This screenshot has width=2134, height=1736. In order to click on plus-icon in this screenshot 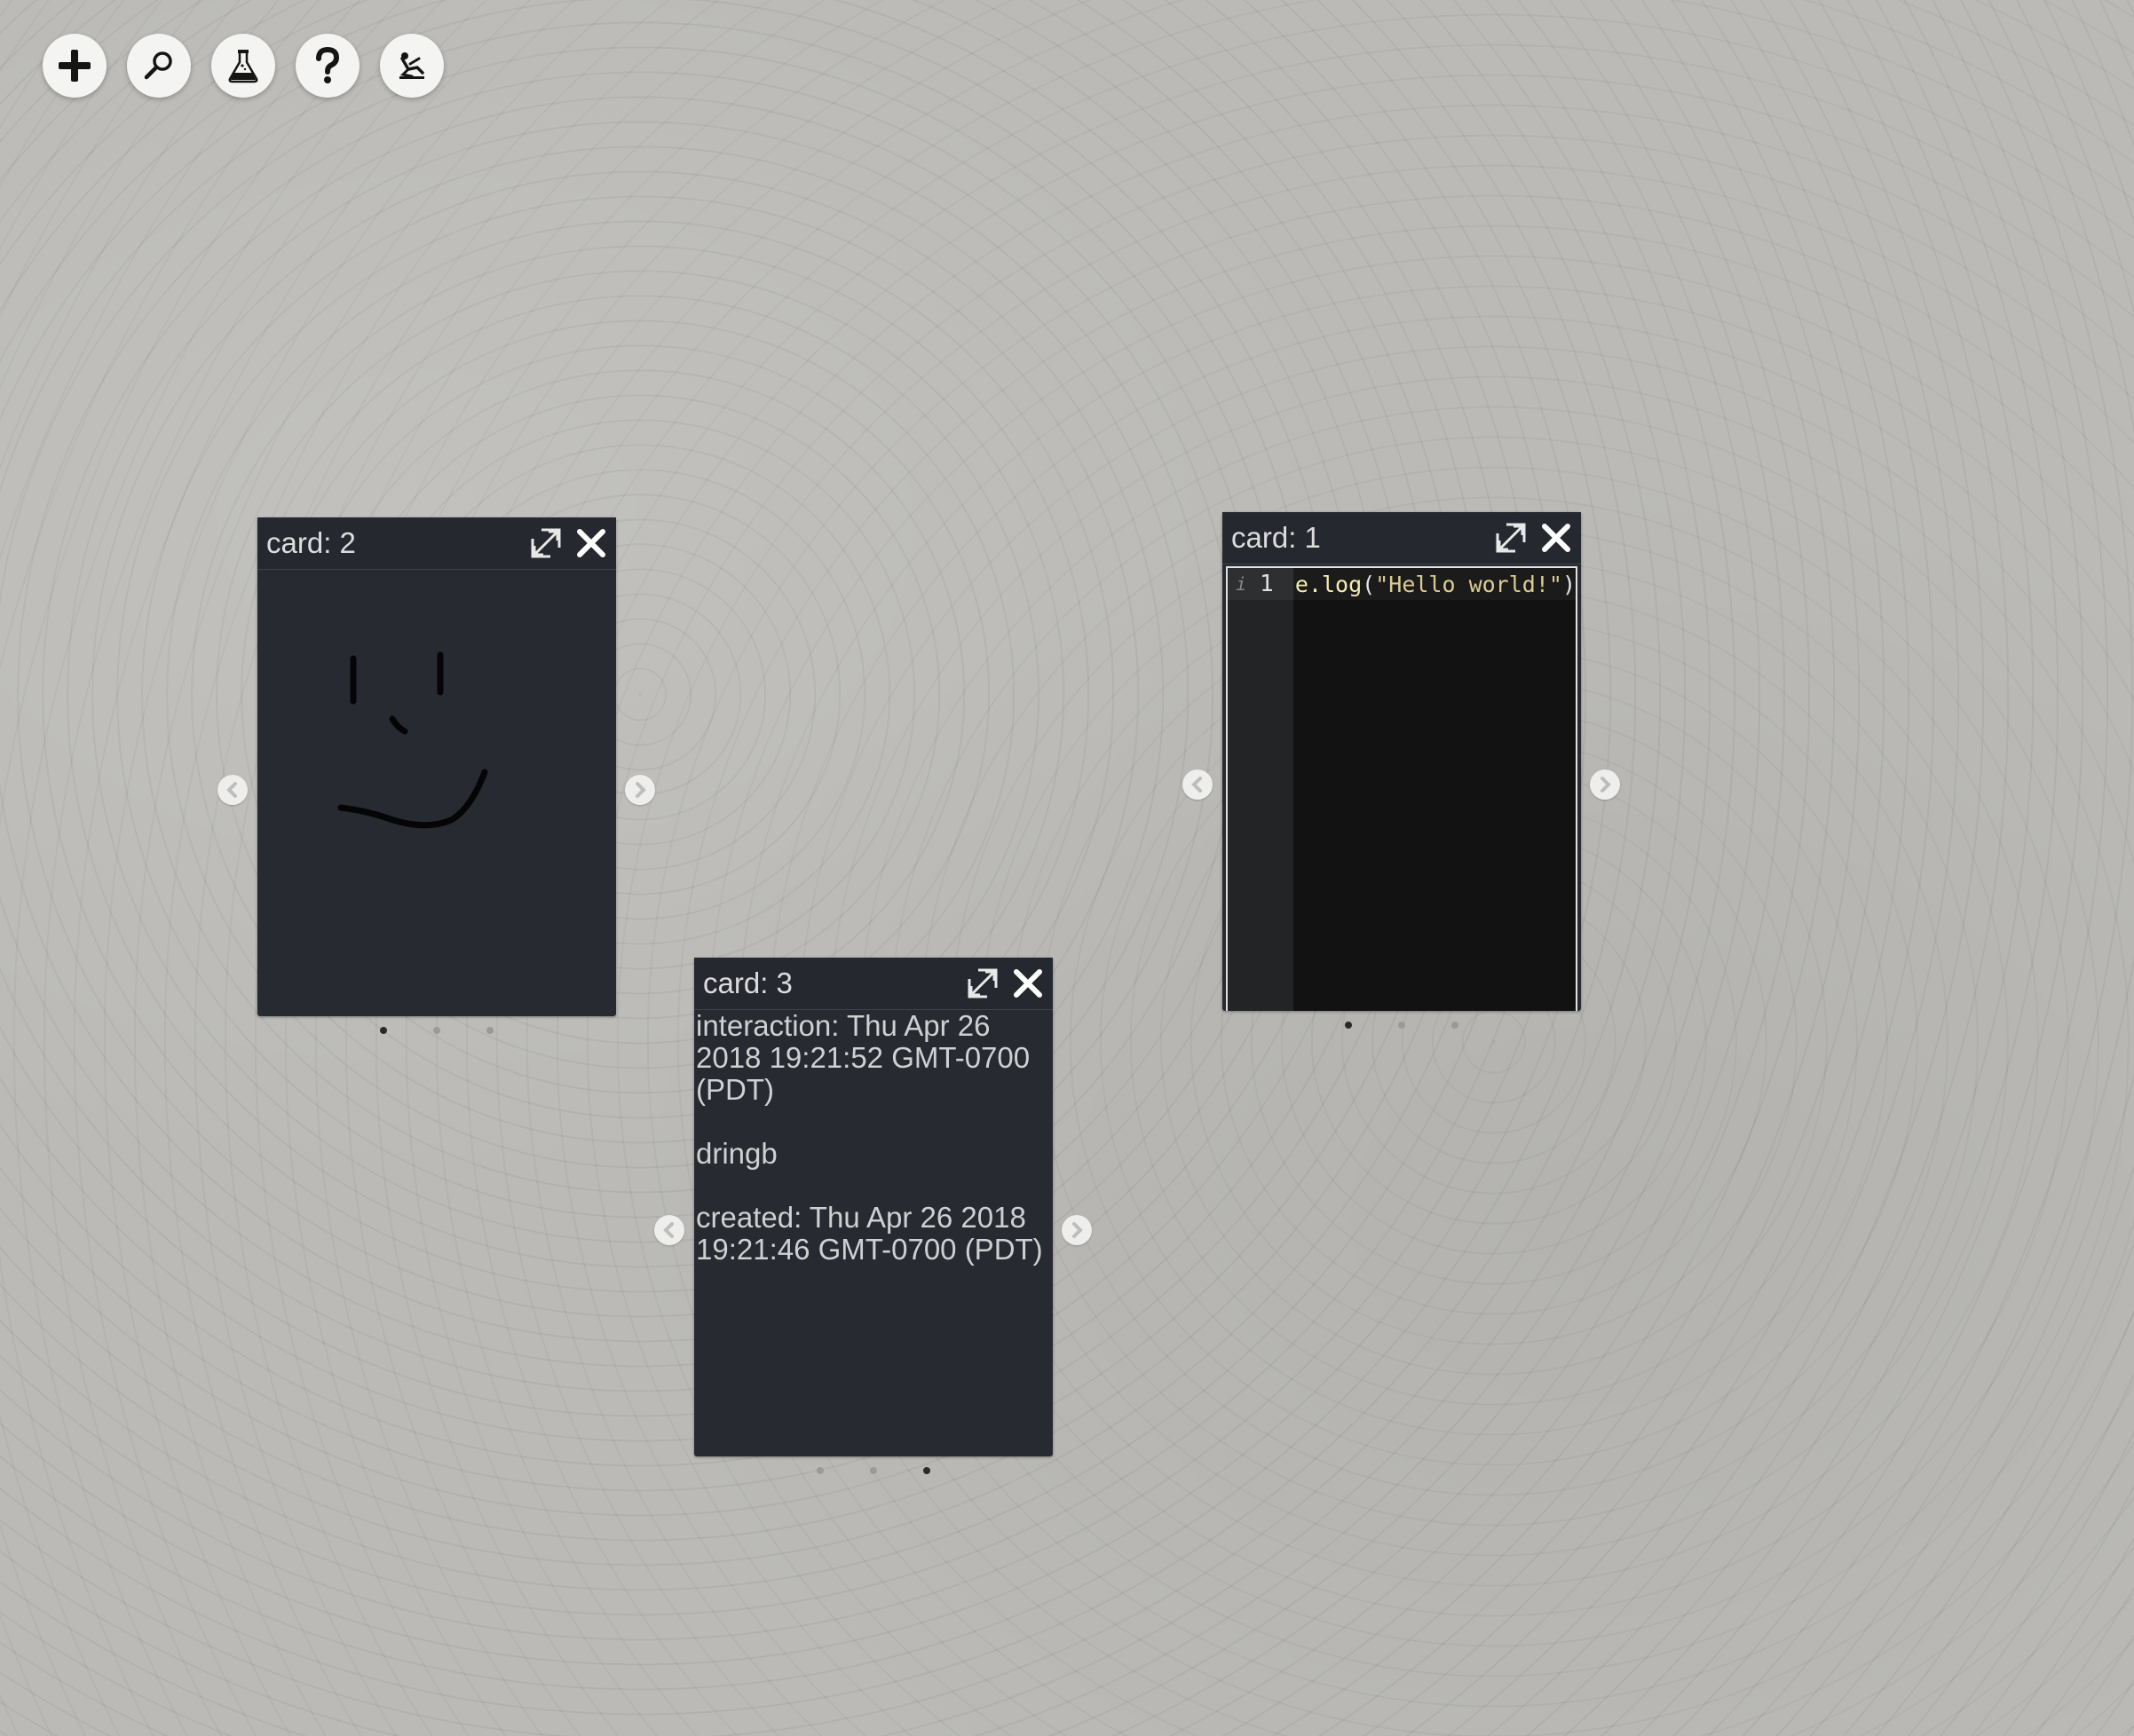, I will do `click(75, 66)`.